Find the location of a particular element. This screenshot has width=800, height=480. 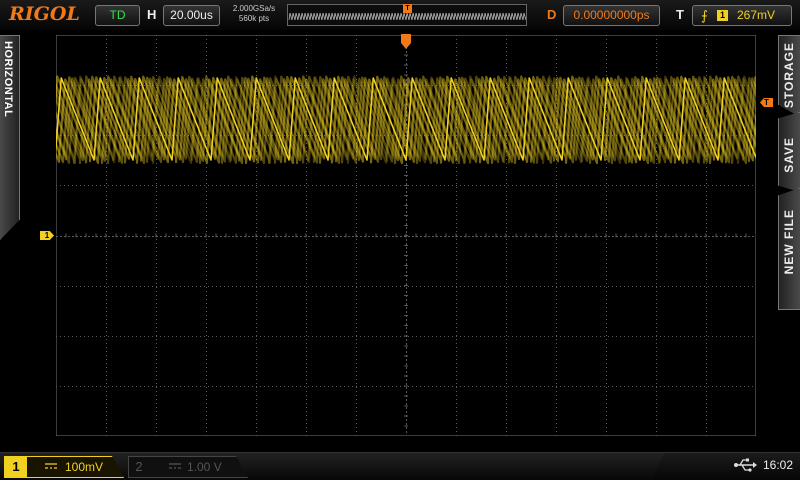

save-menu-tab: SAVE is located at coordinates (789, 152).